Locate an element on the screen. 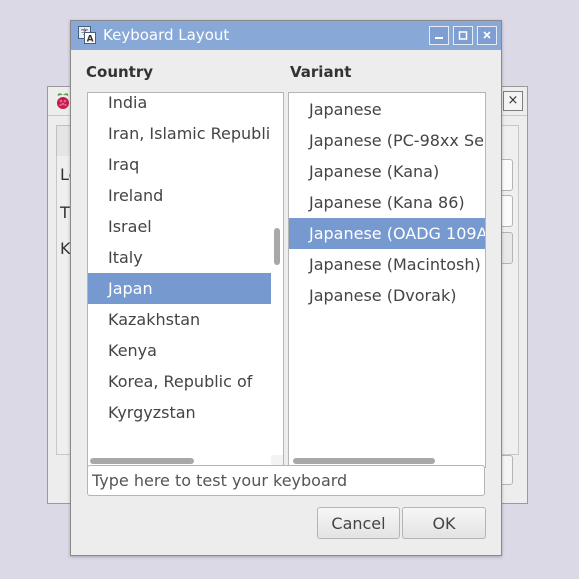  country-list-item: Israel is located at coordinates (185, 226).